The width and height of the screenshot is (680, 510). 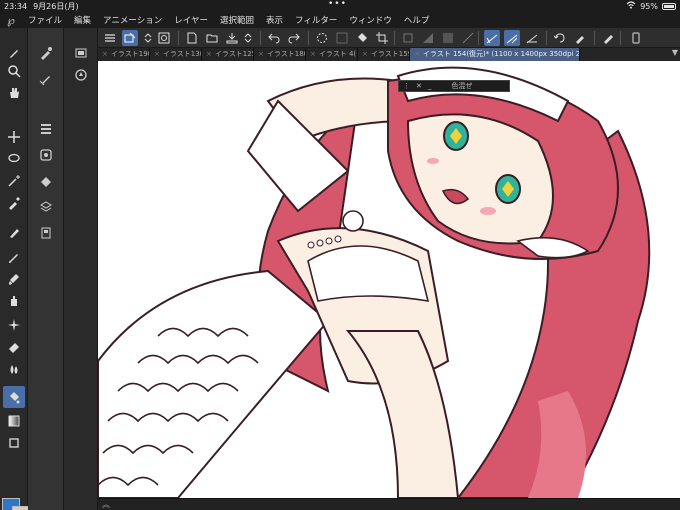 What do you see at coordinates (370, 20) in the screenshot?
I see `menu-window: ウィンドウ` at bounding box center [370, 20].